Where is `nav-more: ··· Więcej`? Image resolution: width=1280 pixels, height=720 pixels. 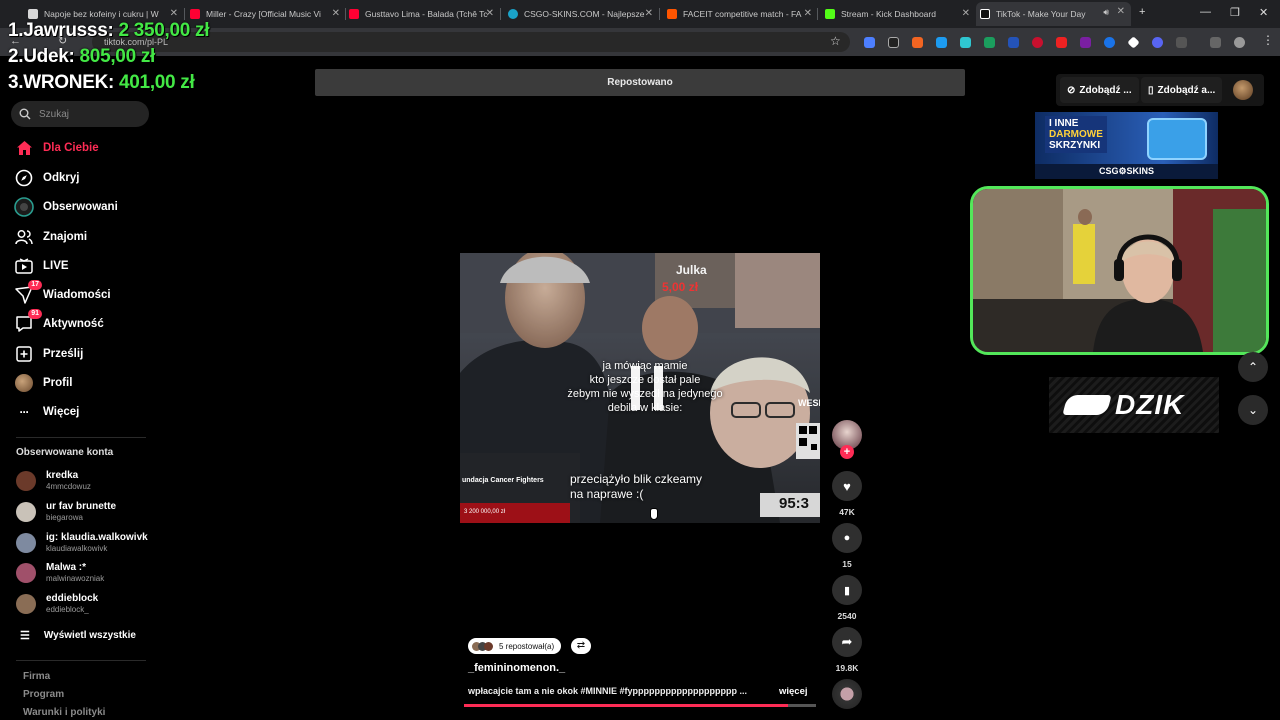 nav-more: ··· Więcej is located at coordinates (47, 412).